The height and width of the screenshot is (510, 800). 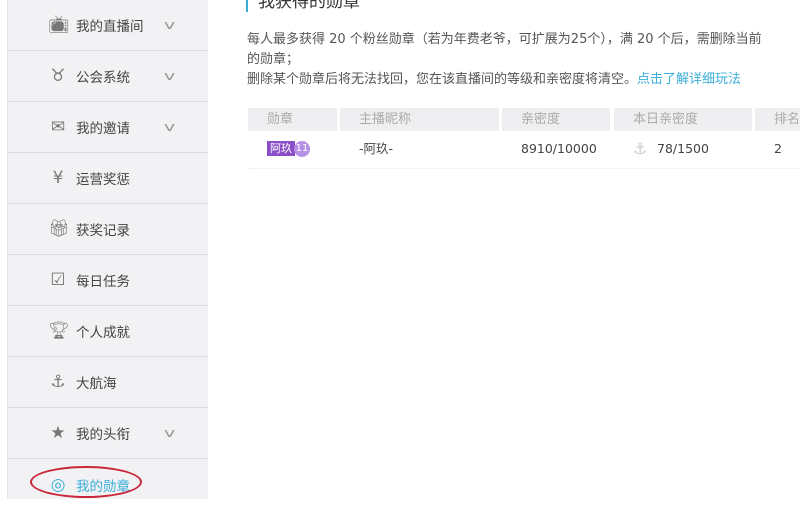 What do you see at coordinates (58, 127) in the screenshot?
I see `invite-icon: ✉︎` at bounding box center [58, 127].